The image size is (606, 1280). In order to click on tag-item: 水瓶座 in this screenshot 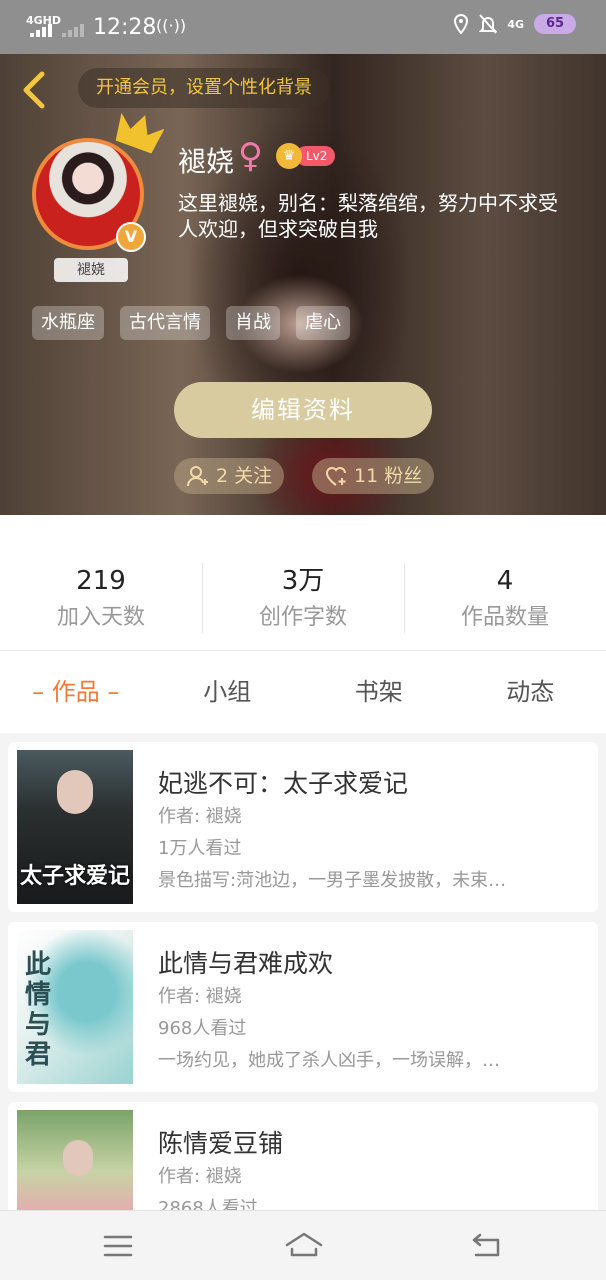, I will do `click(68, 323)`.